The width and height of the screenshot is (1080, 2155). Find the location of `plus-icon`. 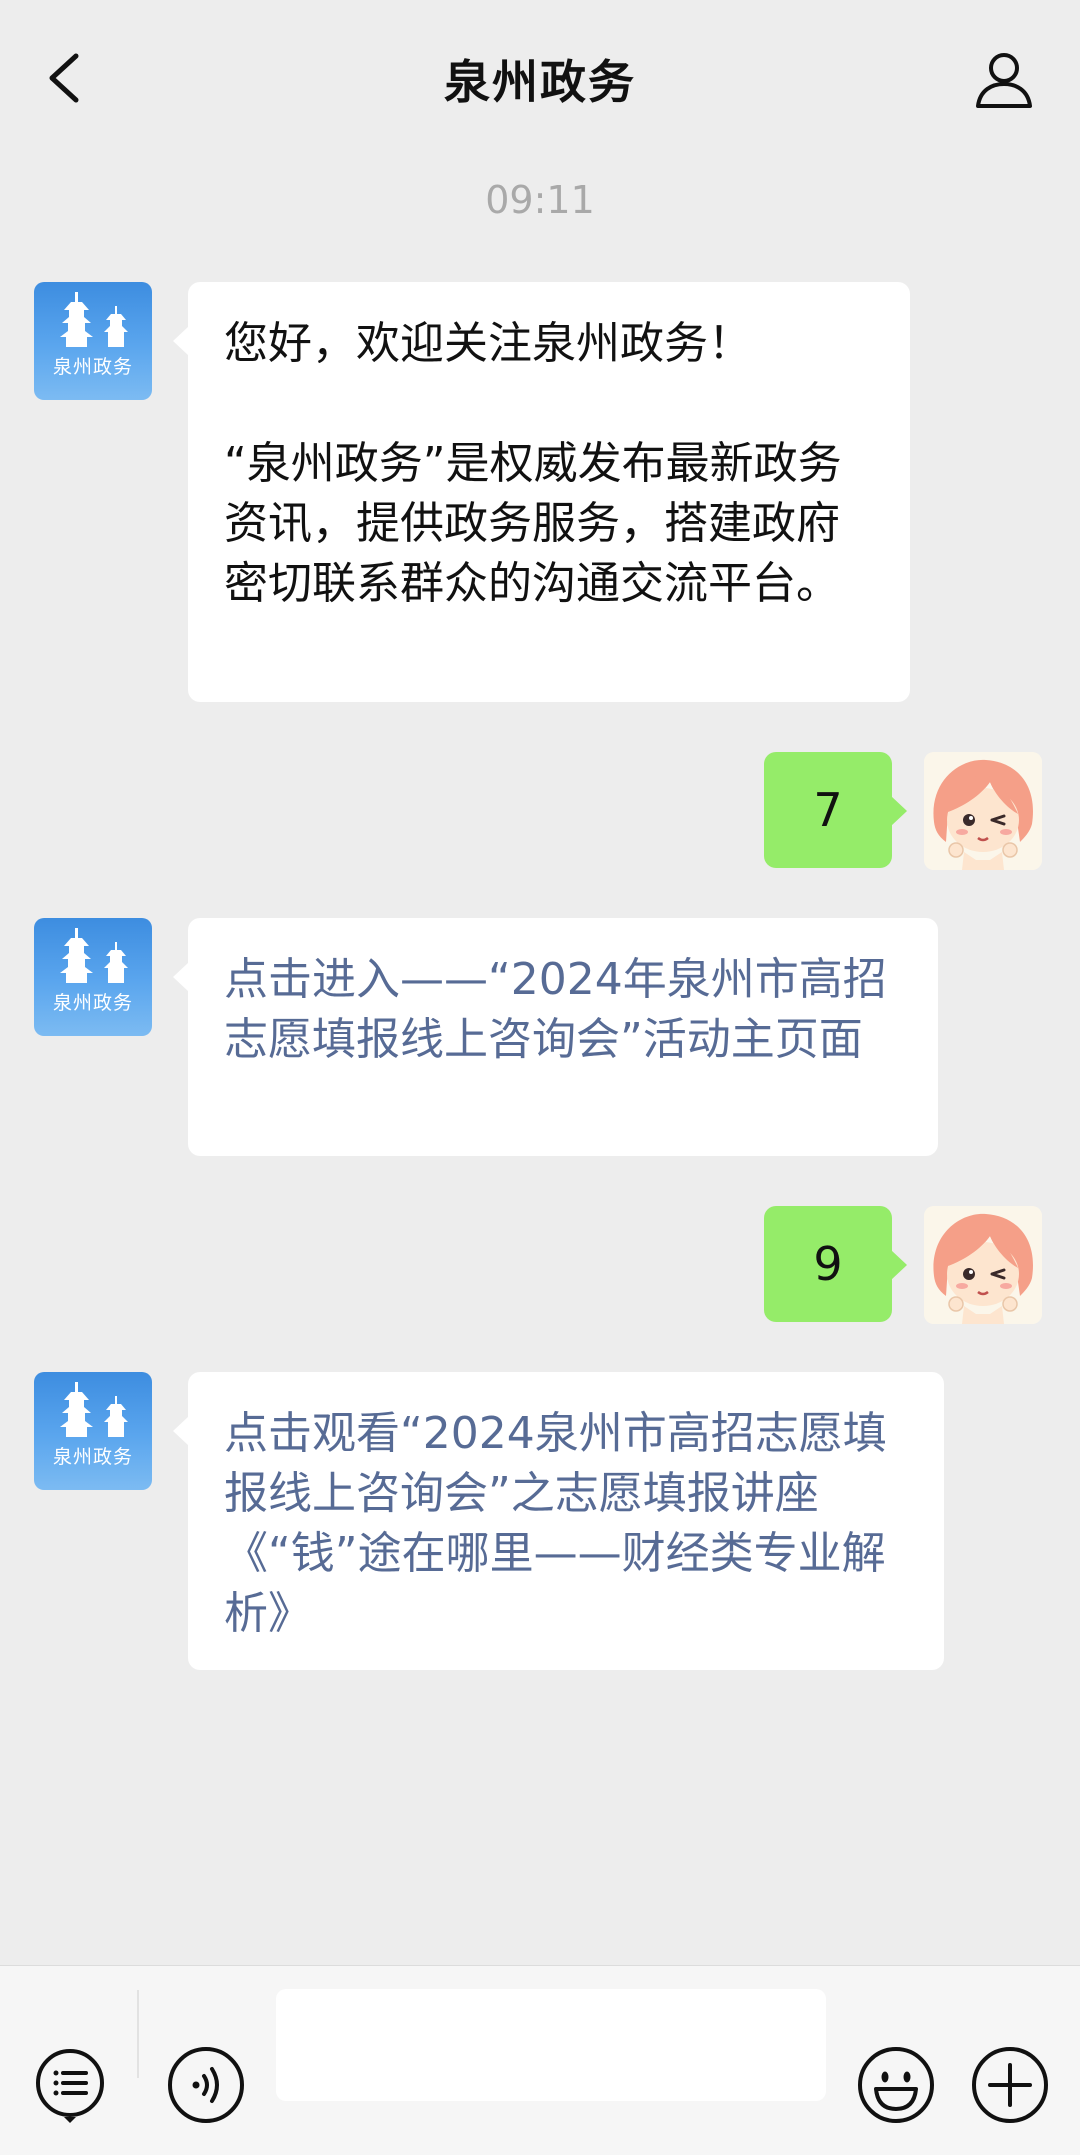

plus-icon is located at coordinates (1010, 2085).